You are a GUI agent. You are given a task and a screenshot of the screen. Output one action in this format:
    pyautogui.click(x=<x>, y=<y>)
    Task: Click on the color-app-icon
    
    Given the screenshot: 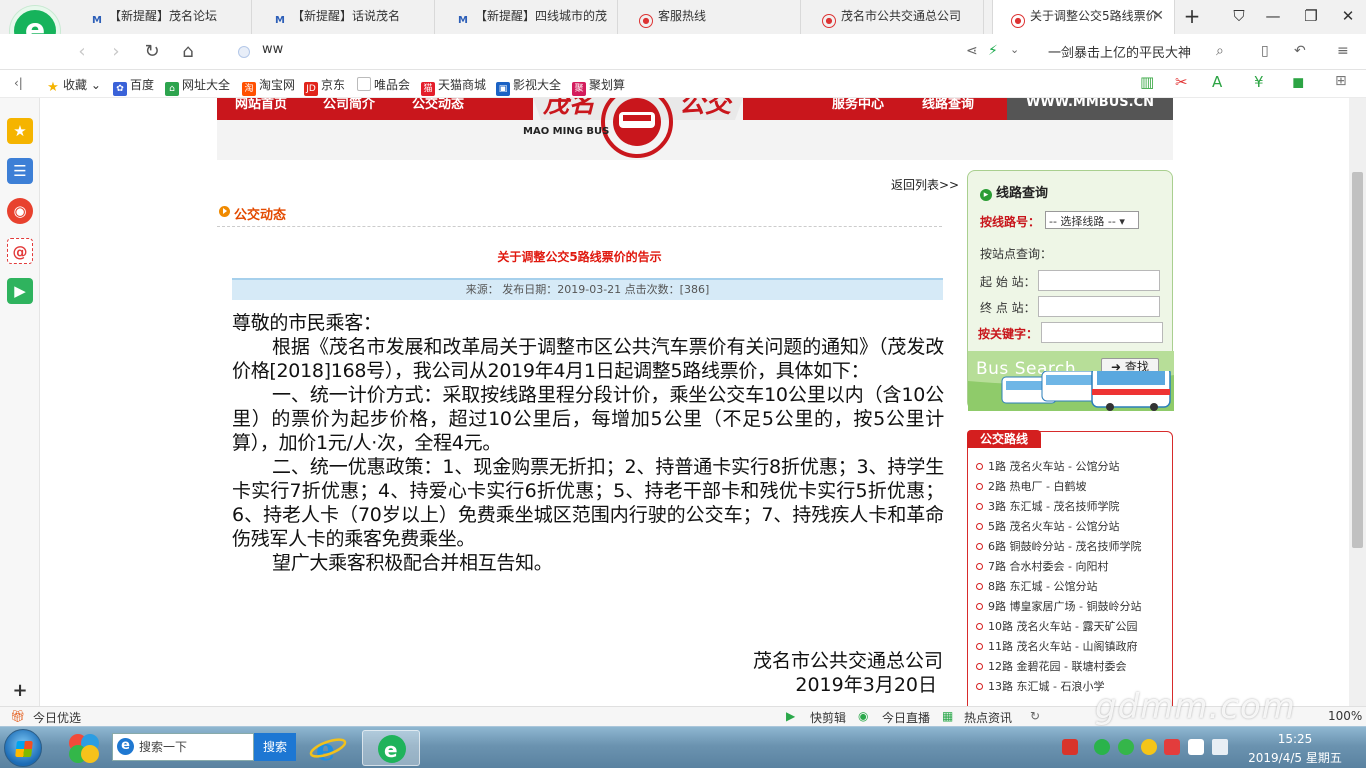 What is the action you would take?
    pyautogui.click(x=84, y=748)
    